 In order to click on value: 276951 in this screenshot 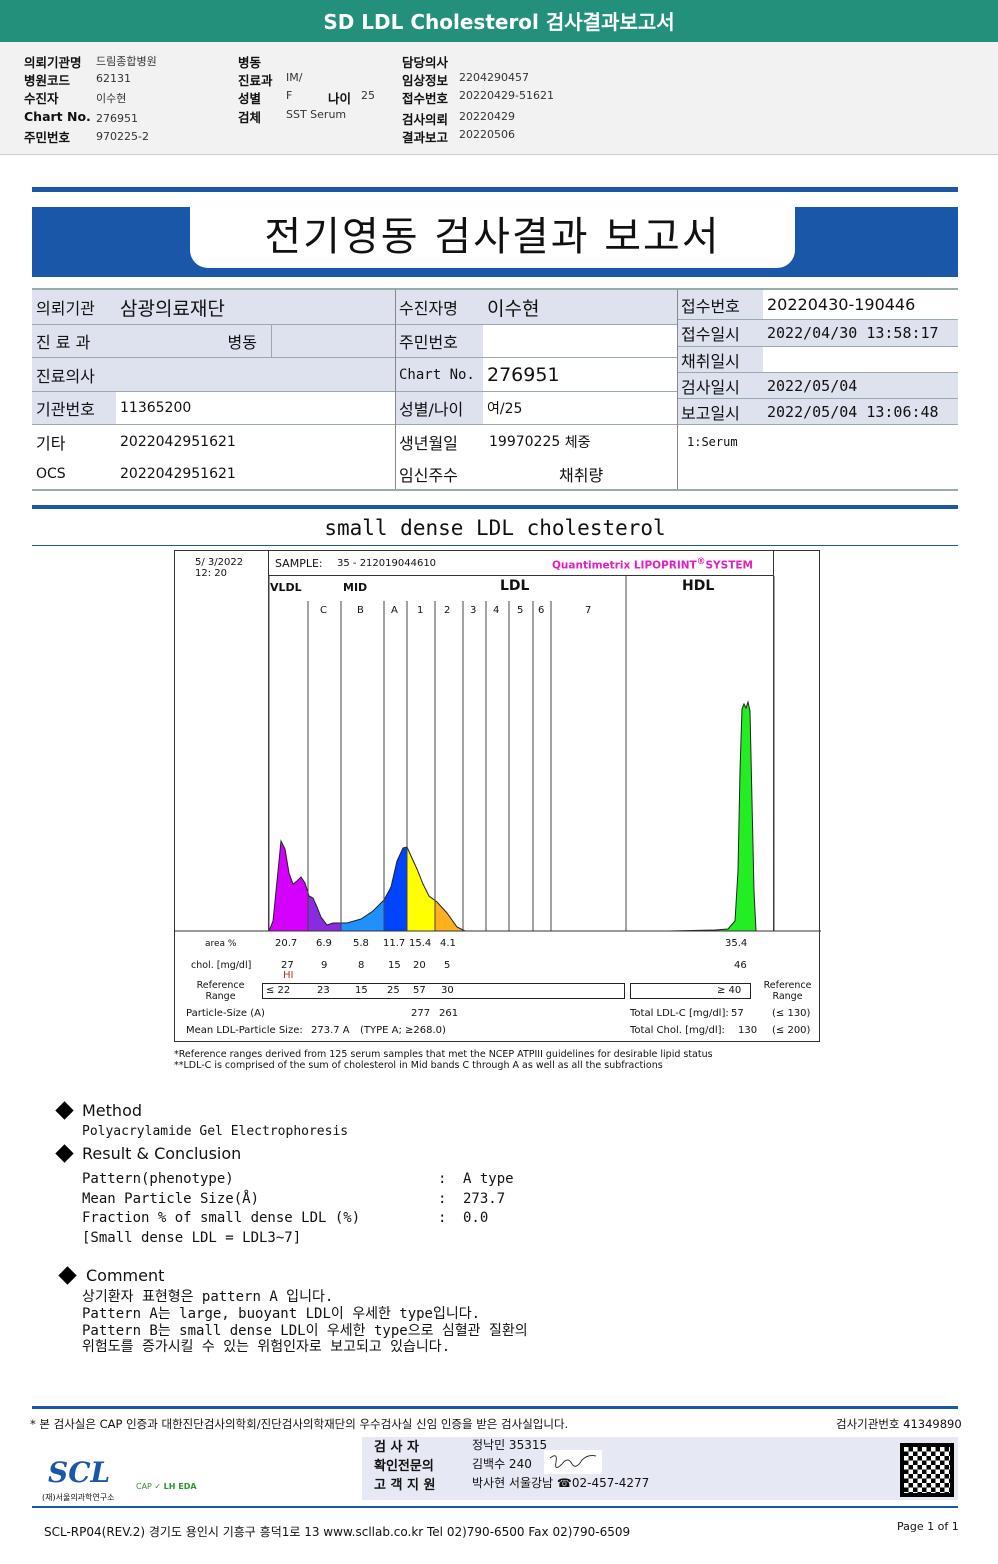, I will do `click(580, 375)`.